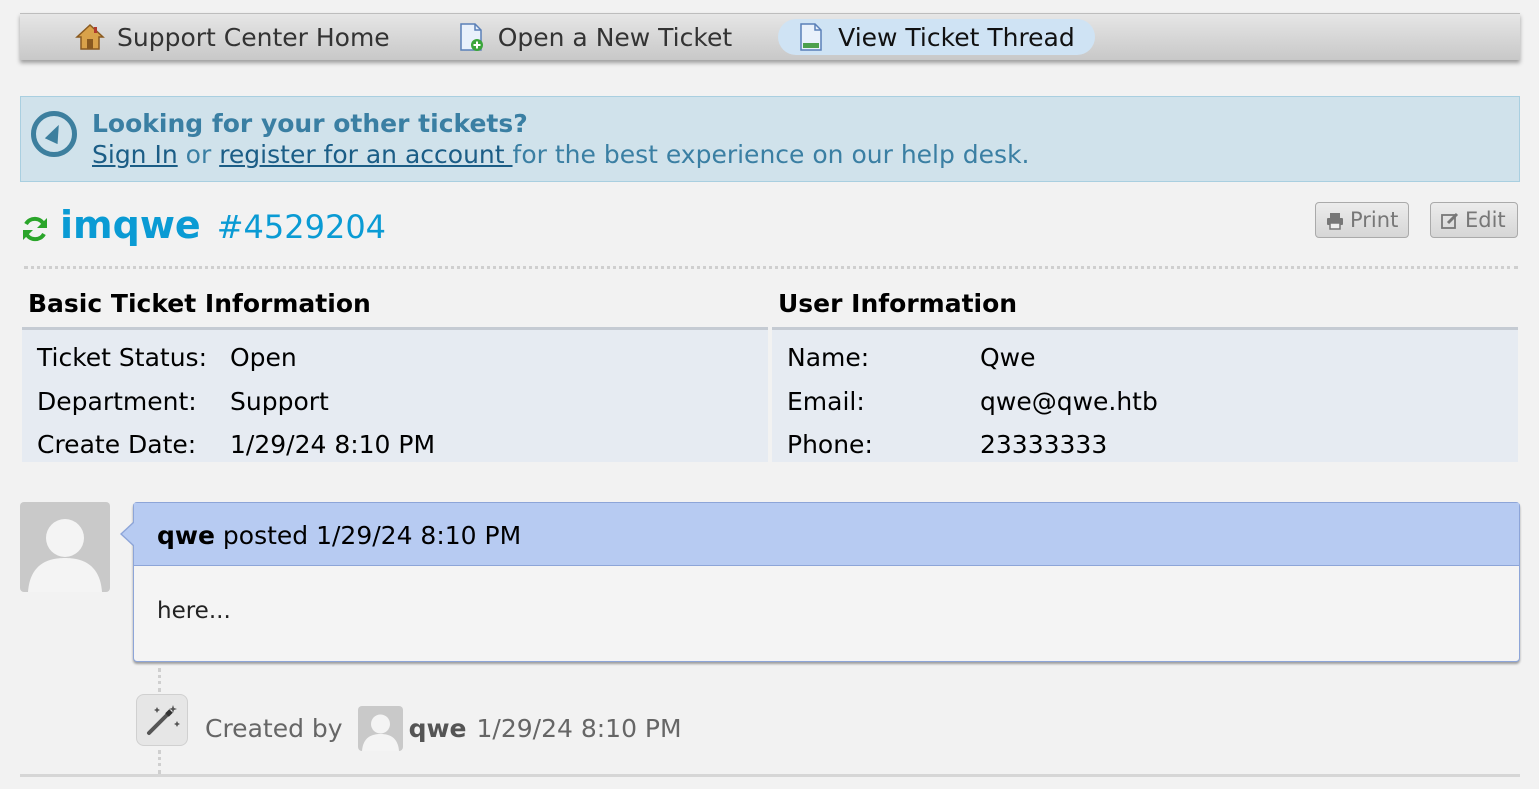 The image size is (1539, 789). I want to click on basic-info-heading: Basic Ticket Information, so click(395, 307).